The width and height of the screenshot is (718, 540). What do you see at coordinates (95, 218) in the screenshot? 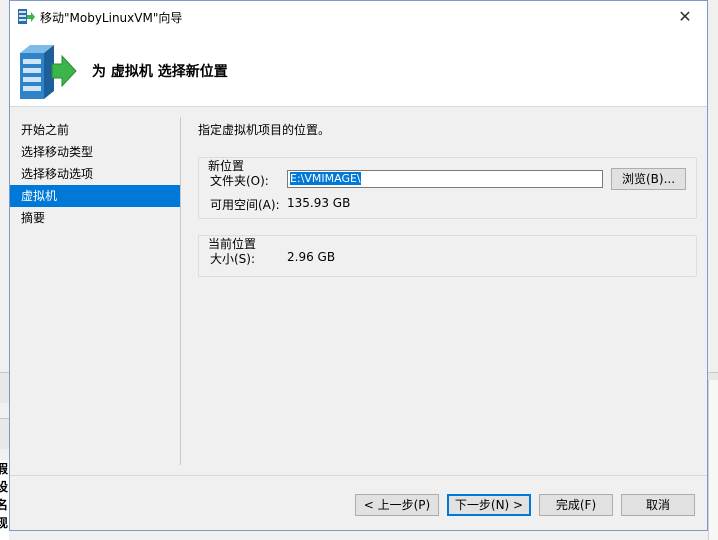
I see `nav-item-summary: 摘要` at bounding box center [95, 218].